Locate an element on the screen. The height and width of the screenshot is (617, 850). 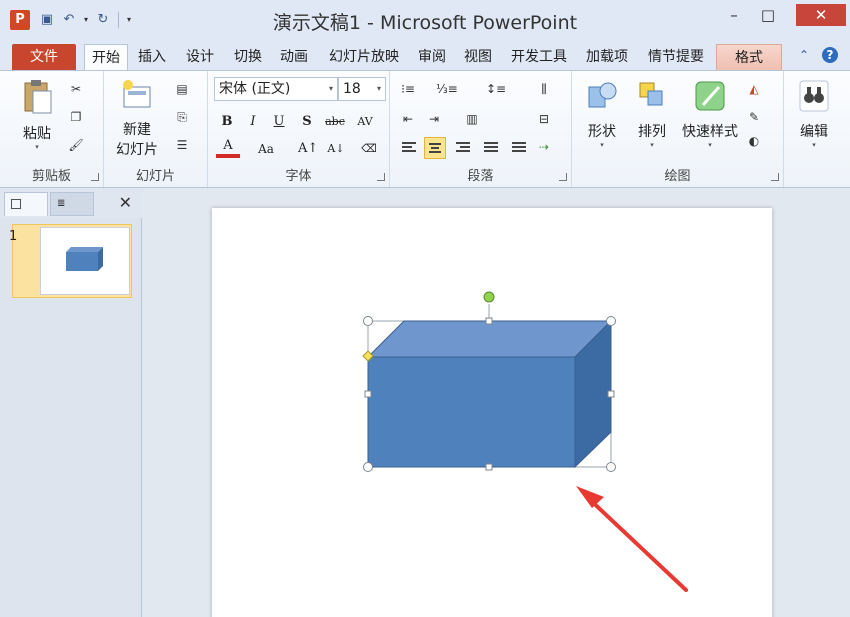
font-name-dropdown-icon: ▾ is located at coordinates (331, 89).